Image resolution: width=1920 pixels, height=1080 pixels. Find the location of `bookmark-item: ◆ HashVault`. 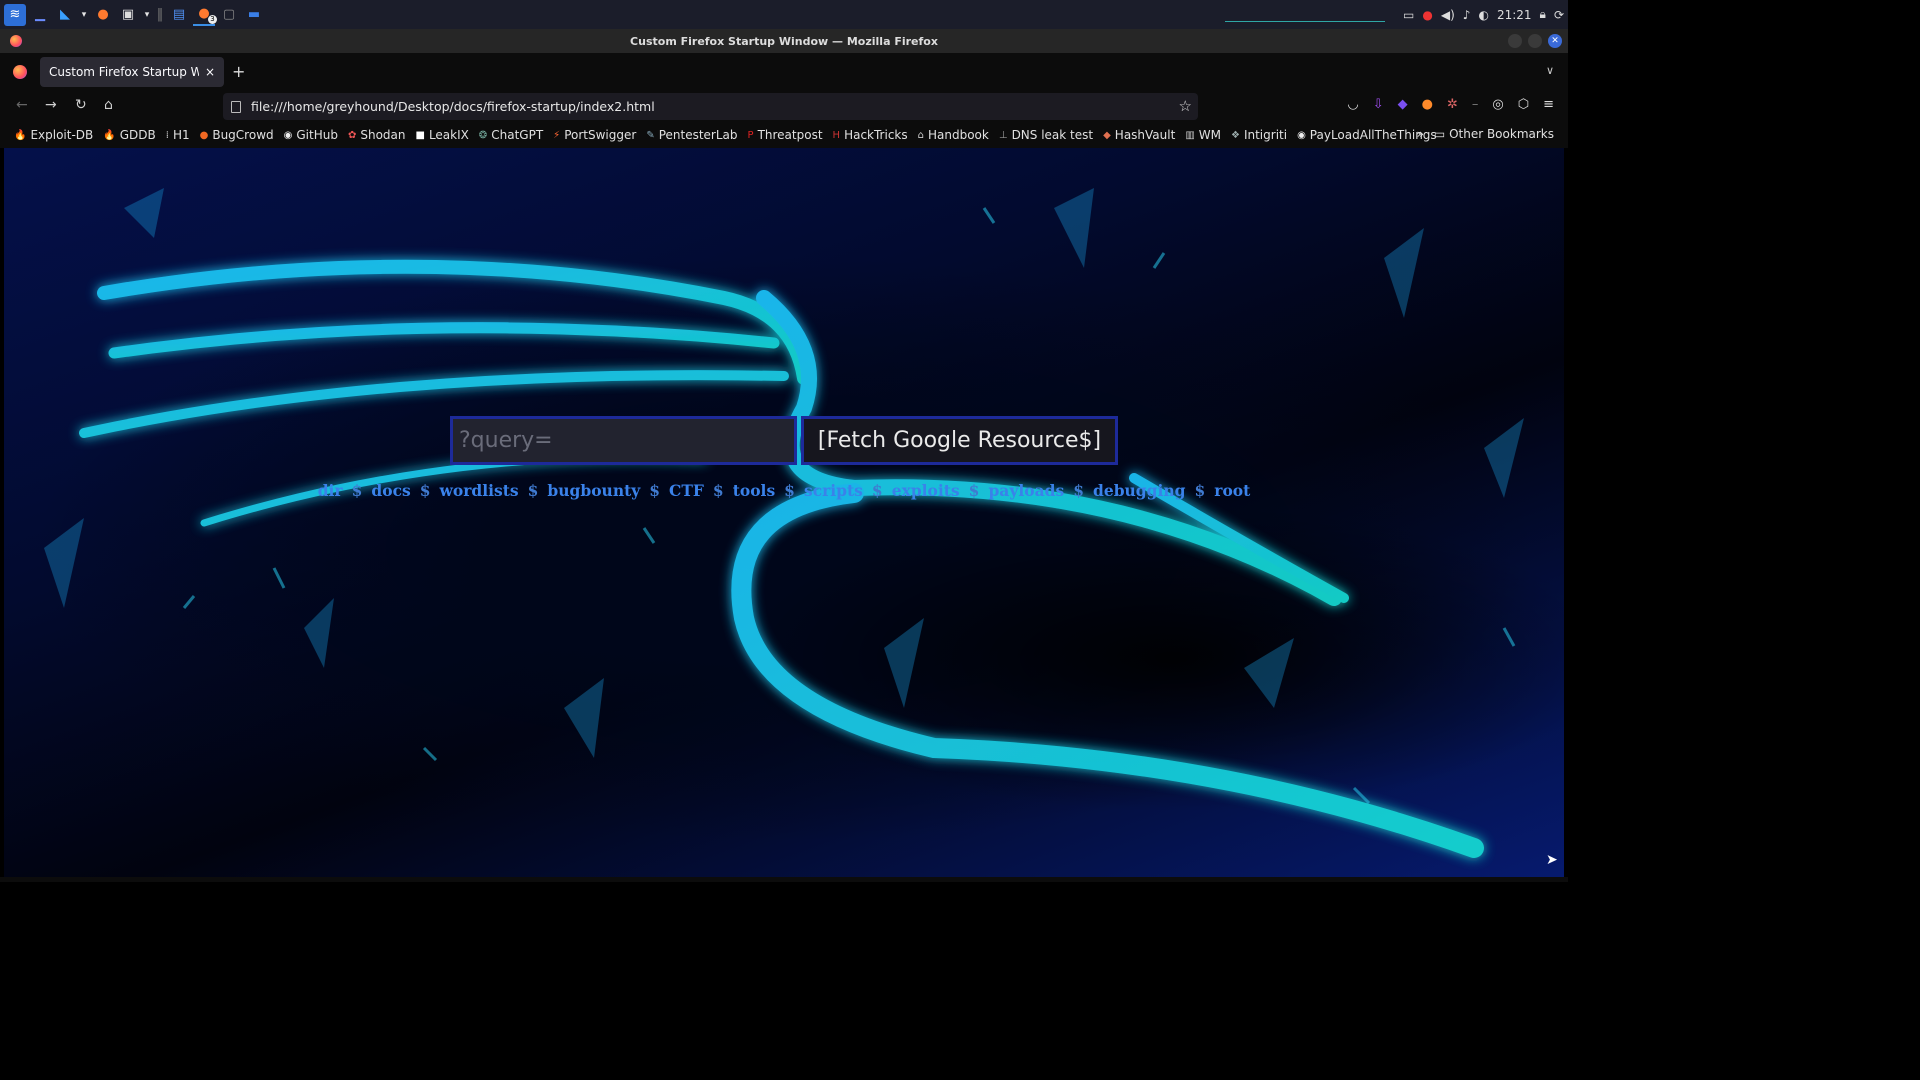

bookmark-item: ◆ HashVault is located at coordinates (1139, 135).